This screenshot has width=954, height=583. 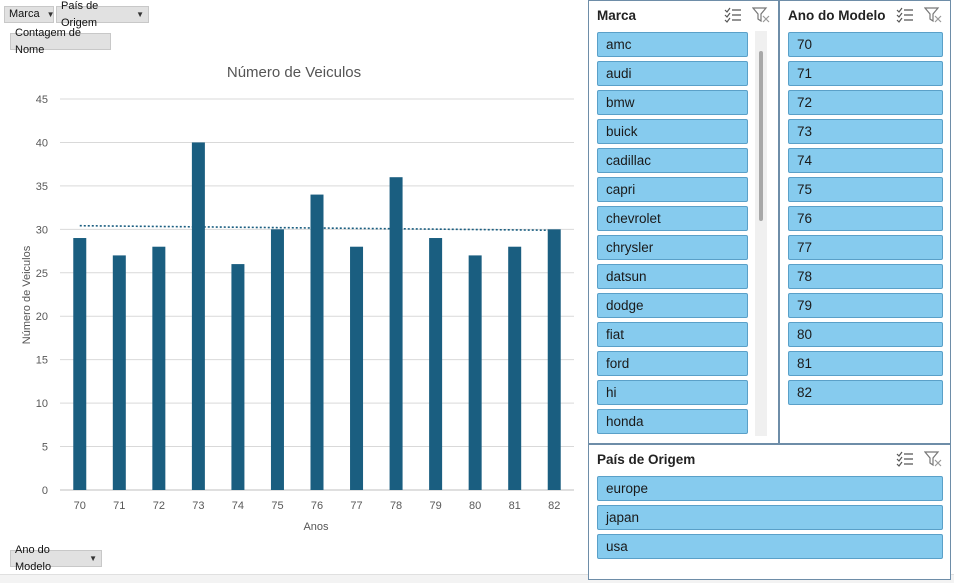 I want to click on x-tick-label: 71, so click(x=119, y=506).